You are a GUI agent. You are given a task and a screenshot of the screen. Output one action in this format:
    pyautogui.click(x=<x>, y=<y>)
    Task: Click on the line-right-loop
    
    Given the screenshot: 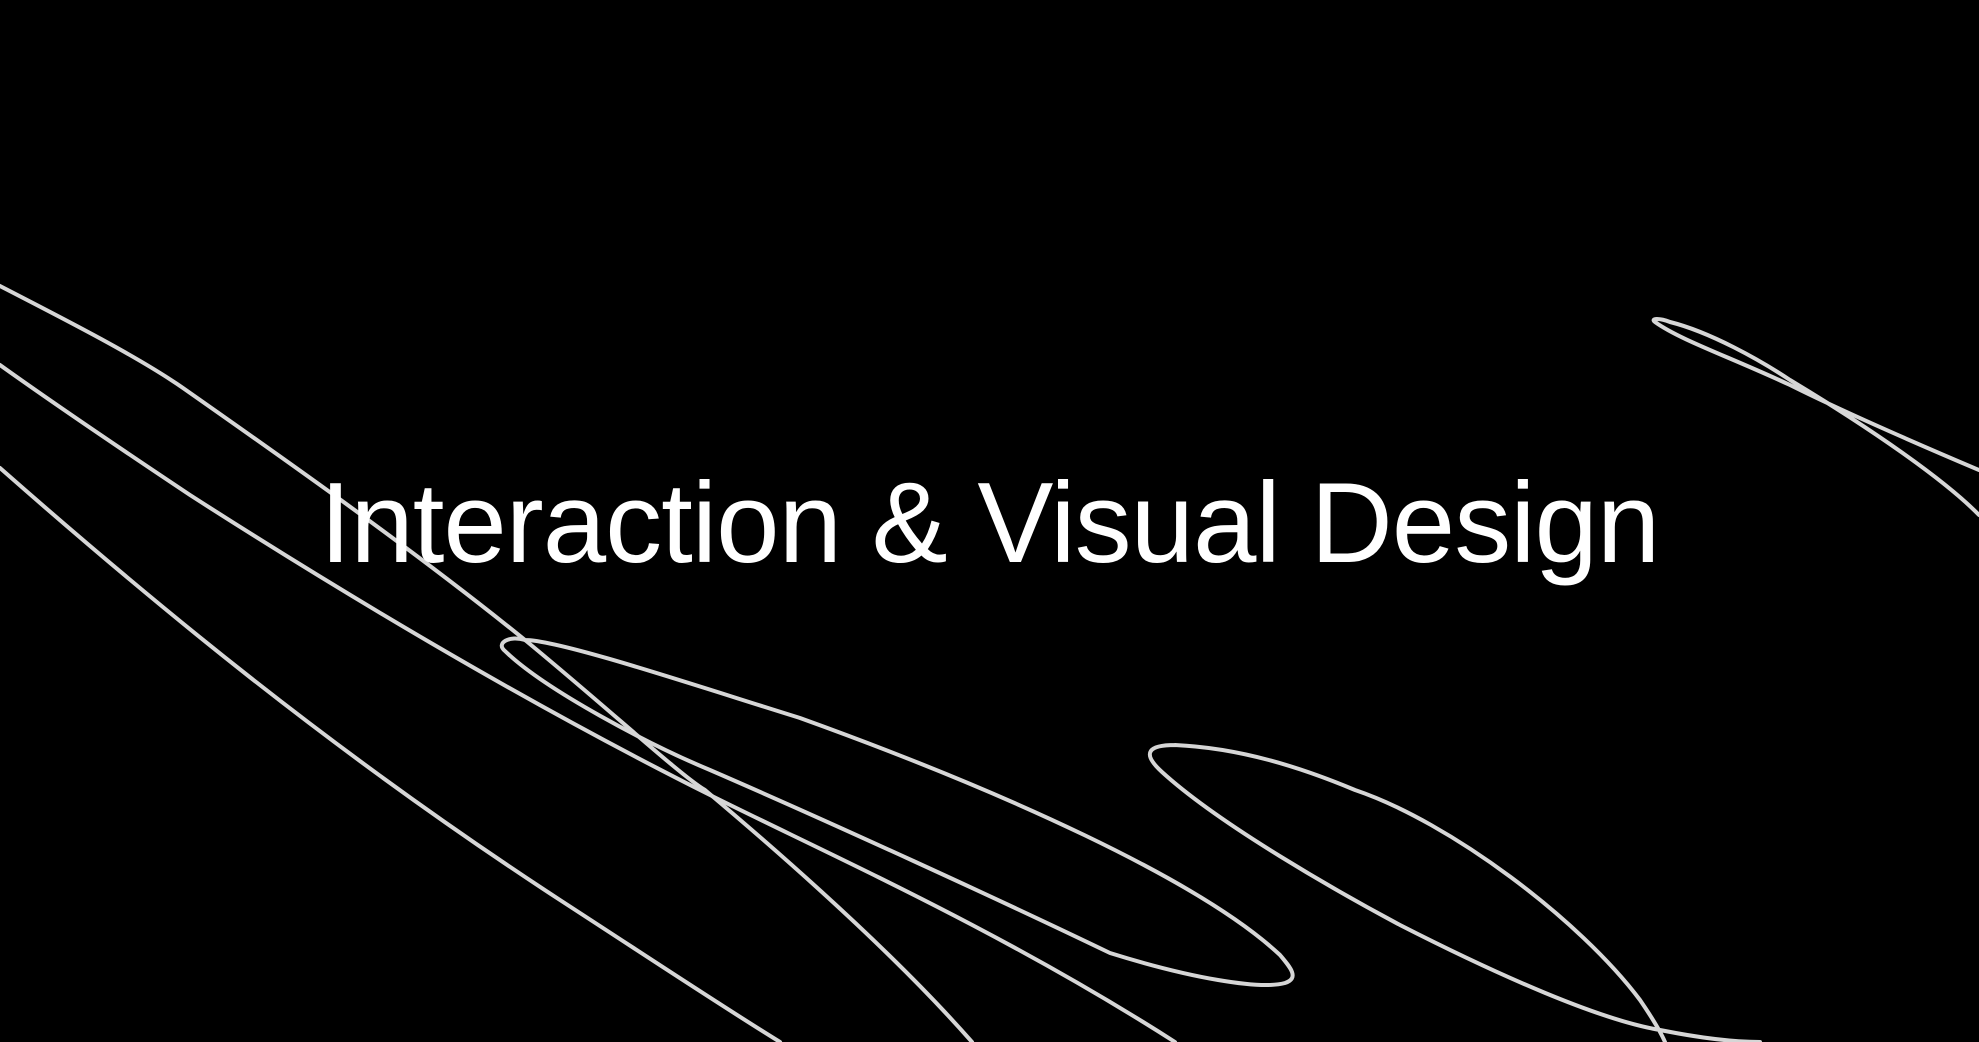 What is the action you would take?
    pyautogui.click(x=1455, y=892)
    